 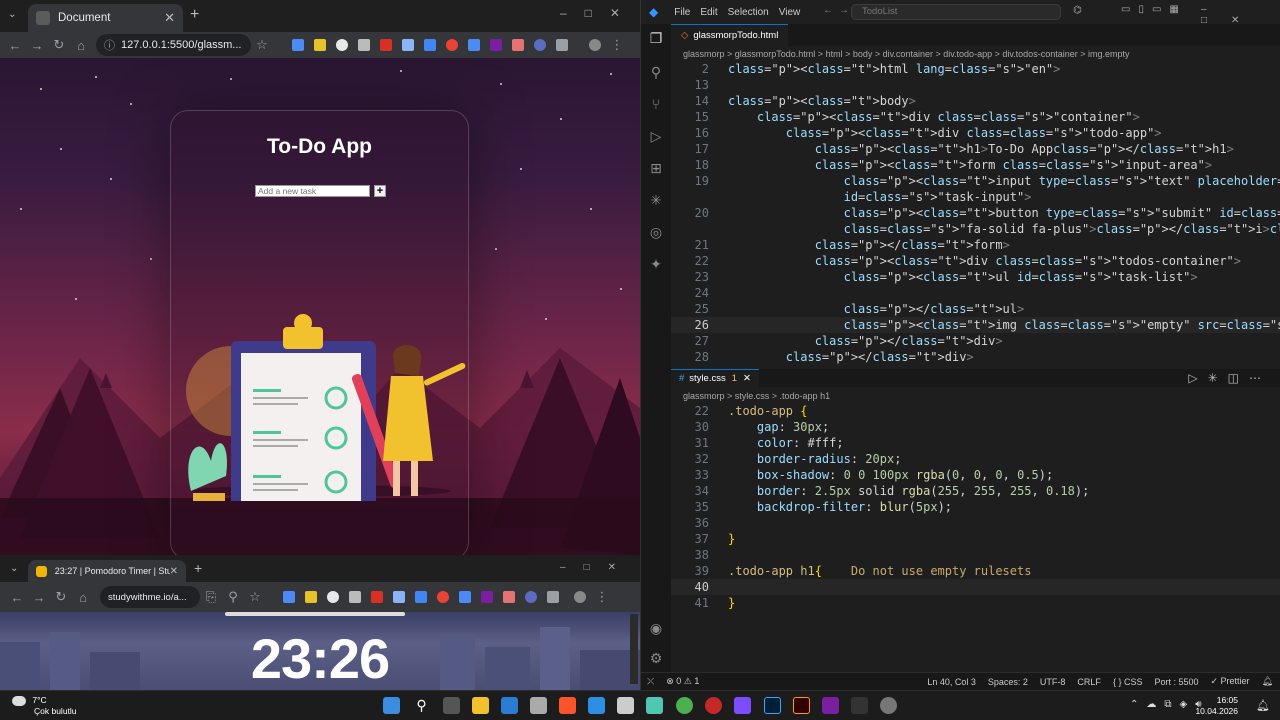 I want to click on notes-icon, so click(x=654, y=705).